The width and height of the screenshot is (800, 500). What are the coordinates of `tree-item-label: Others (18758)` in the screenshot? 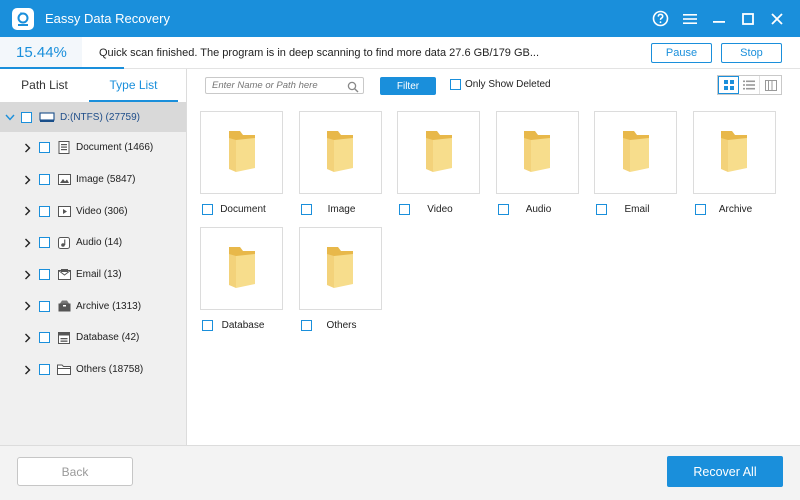 It's located at (110, 370).